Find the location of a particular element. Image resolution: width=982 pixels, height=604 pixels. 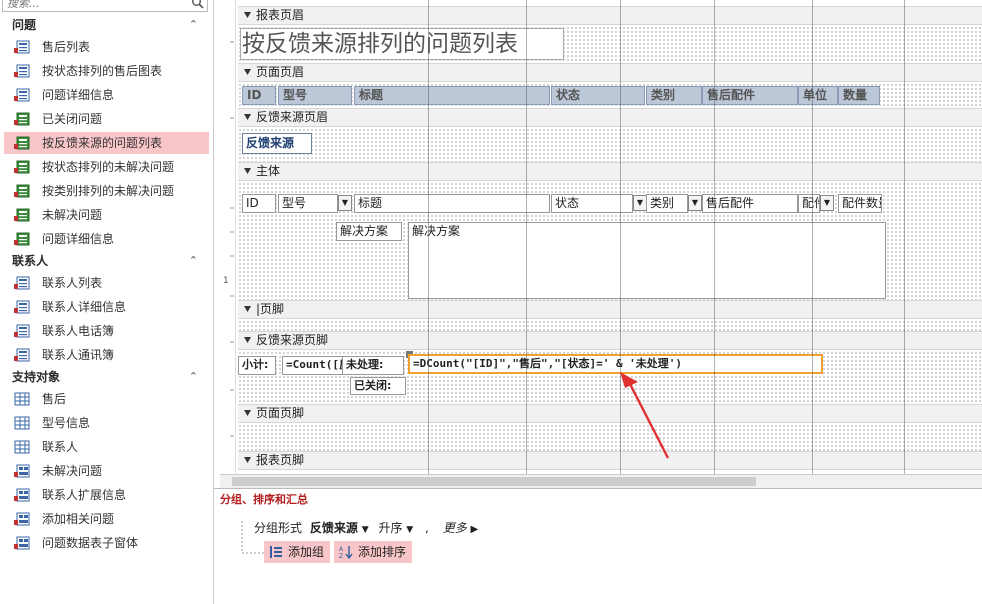

nav-item-label: 已关闭问题 is located at coordinates (72, 119).